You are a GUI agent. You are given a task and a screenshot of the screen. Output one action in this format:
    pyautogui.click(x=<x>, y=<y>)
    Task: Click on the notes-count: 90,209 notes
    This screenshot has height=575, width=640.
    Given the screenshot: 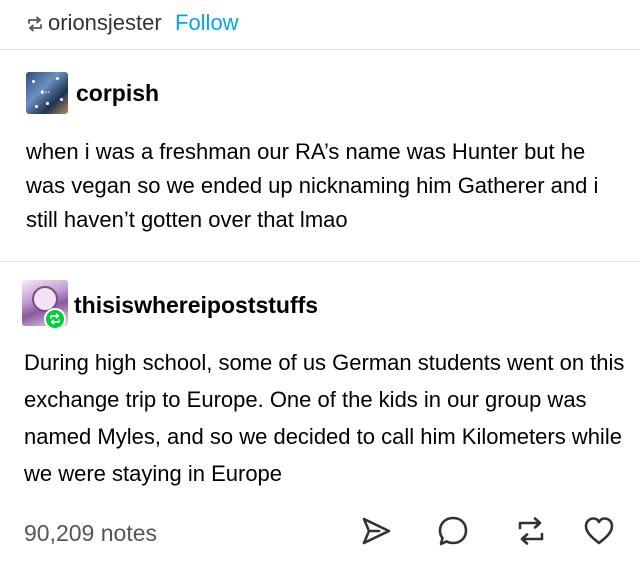 What is the action you would take?
    pyautogui.click(x=90, y=533)
    